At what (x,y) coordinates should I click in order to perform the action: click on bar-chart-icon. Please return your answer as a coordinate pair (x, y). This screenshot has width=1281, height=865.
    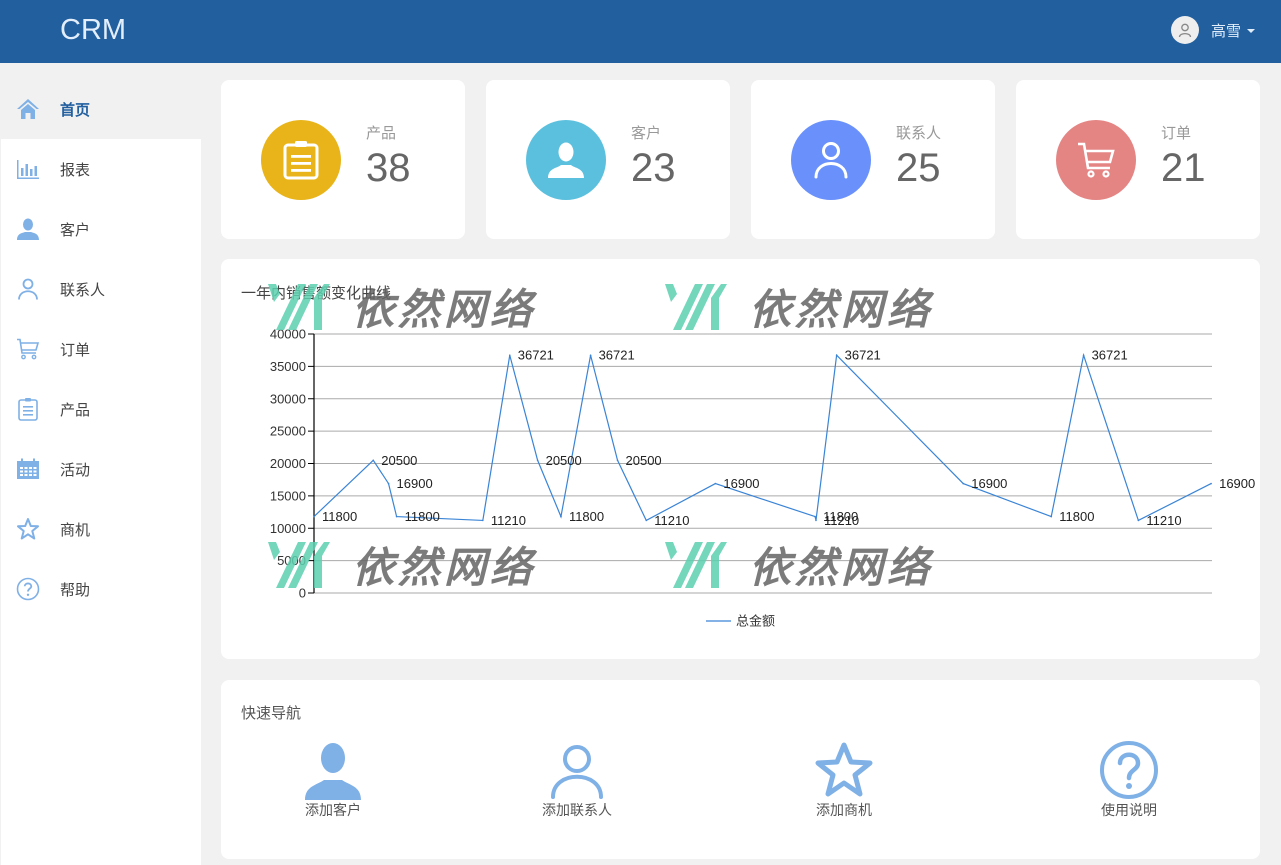
    Looking at the image, I should click on (28, 169).